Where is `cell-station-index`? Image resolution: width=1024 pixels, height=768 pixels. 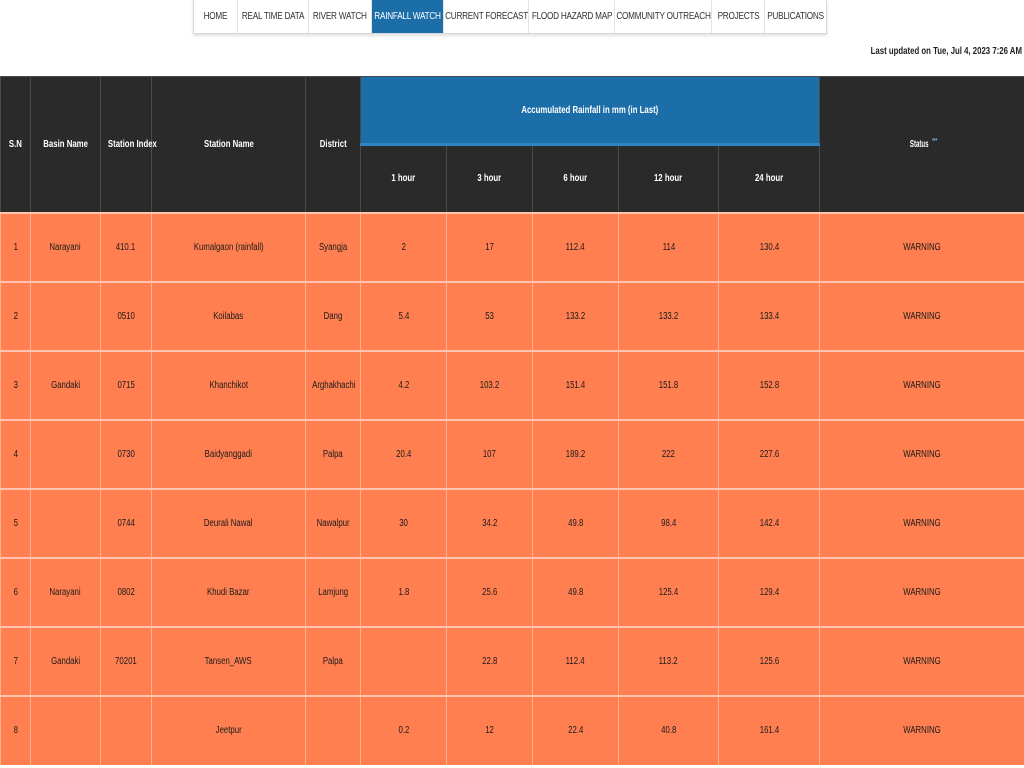
cell-station-index is located at coordinates (126, 729).